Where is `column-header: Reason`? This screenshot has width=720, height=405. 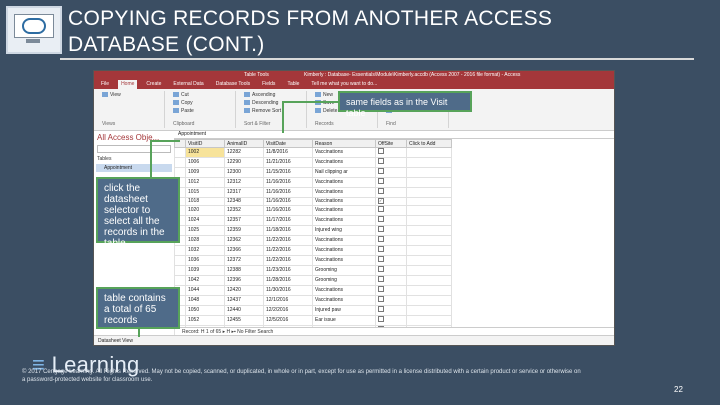
column-header: Reason is located at coordinates (344, 143).